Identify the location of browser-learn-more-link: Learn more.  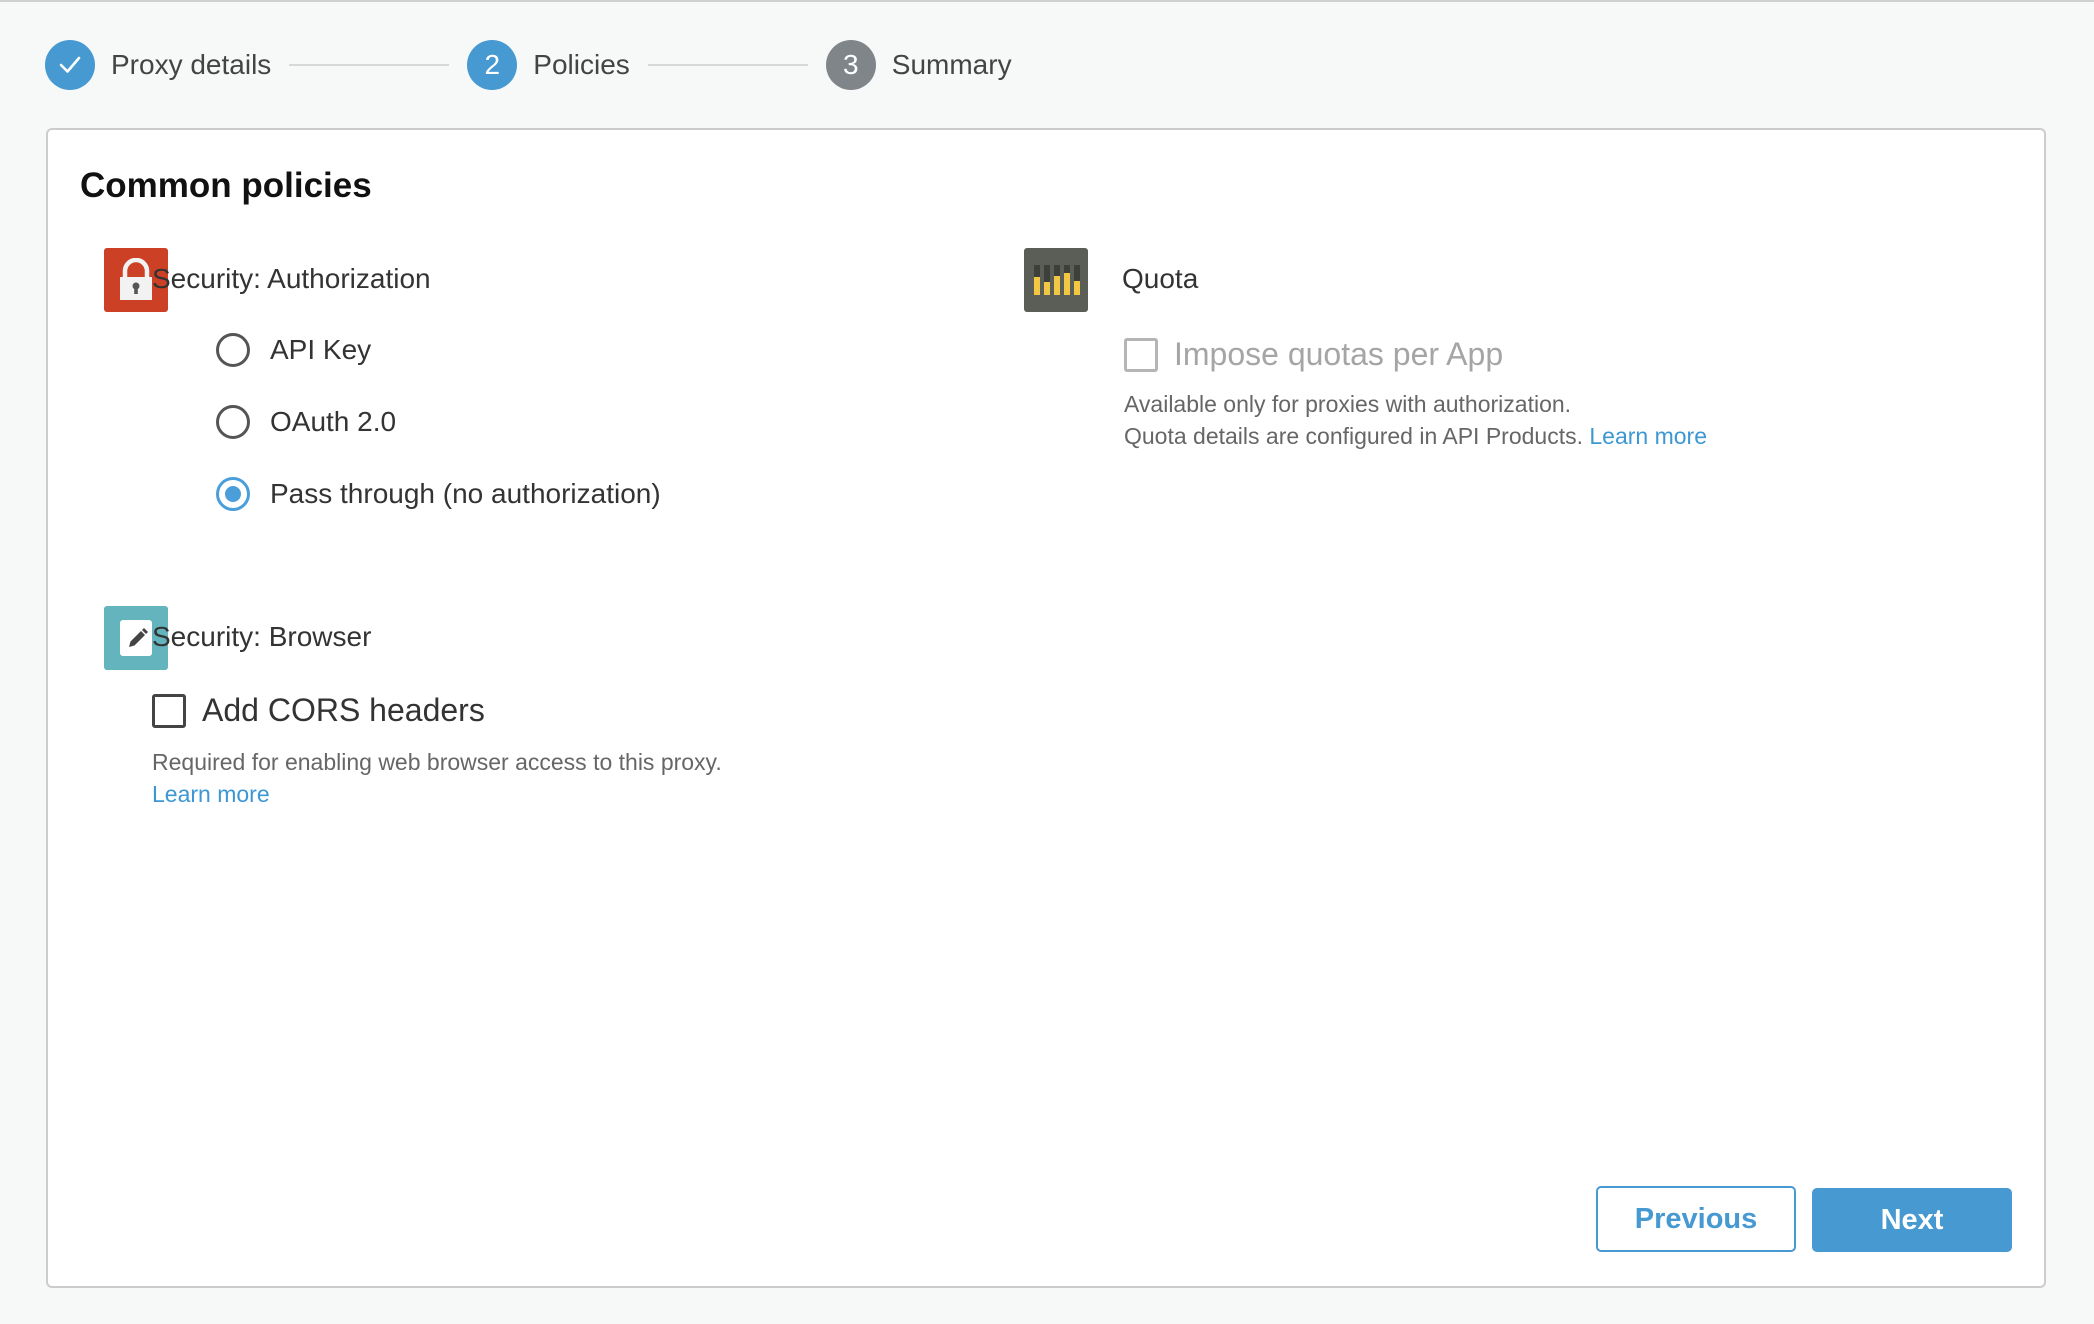
(211, 794).